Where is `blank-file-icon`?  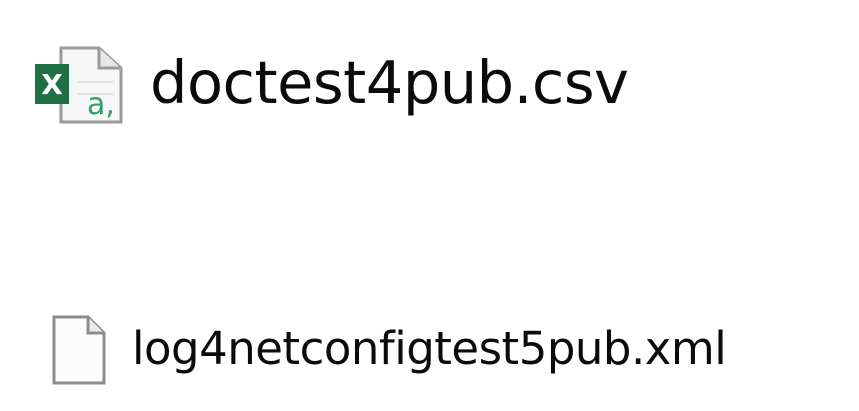 blank-file-icon is located at coordinates (78, 350).